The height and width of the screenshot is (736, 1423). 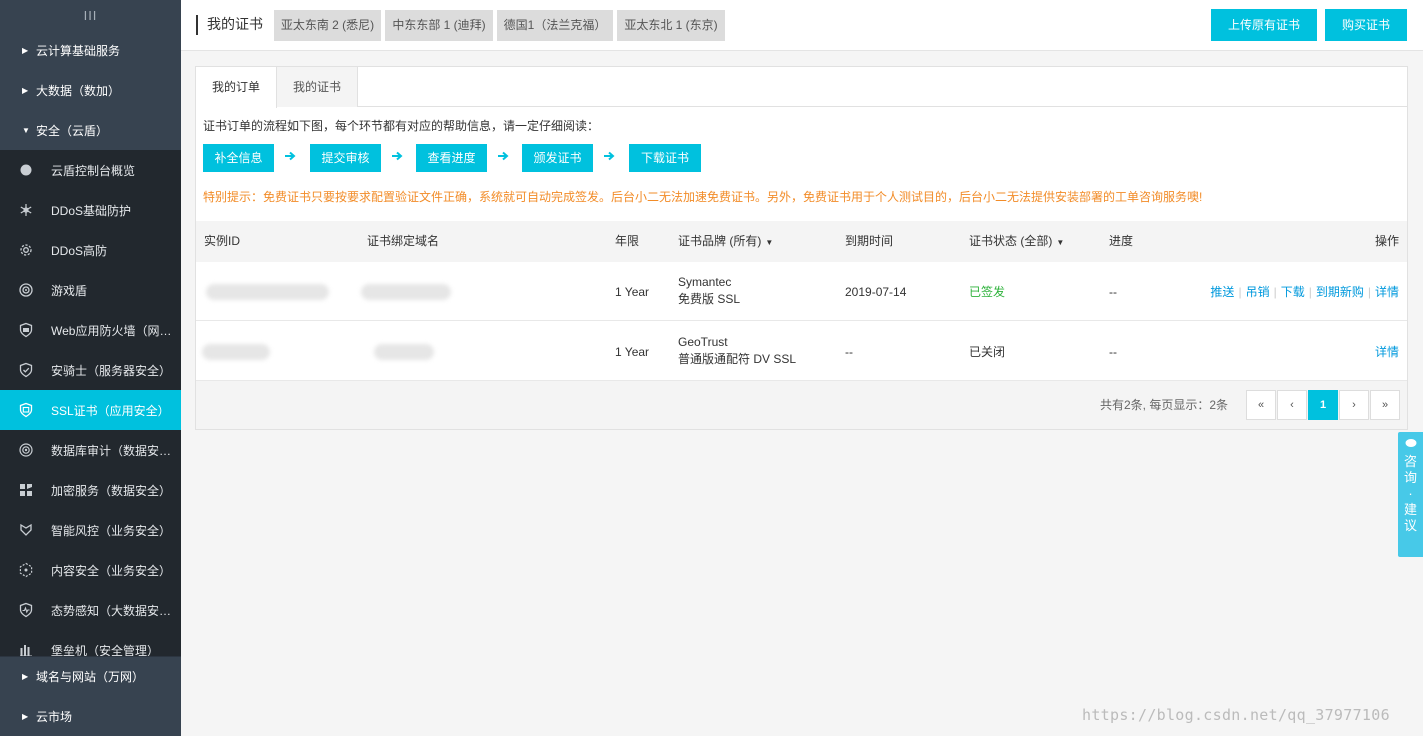 I want to click on header-status-label: 证书状态 (全部), so click(x=1011, y=241).